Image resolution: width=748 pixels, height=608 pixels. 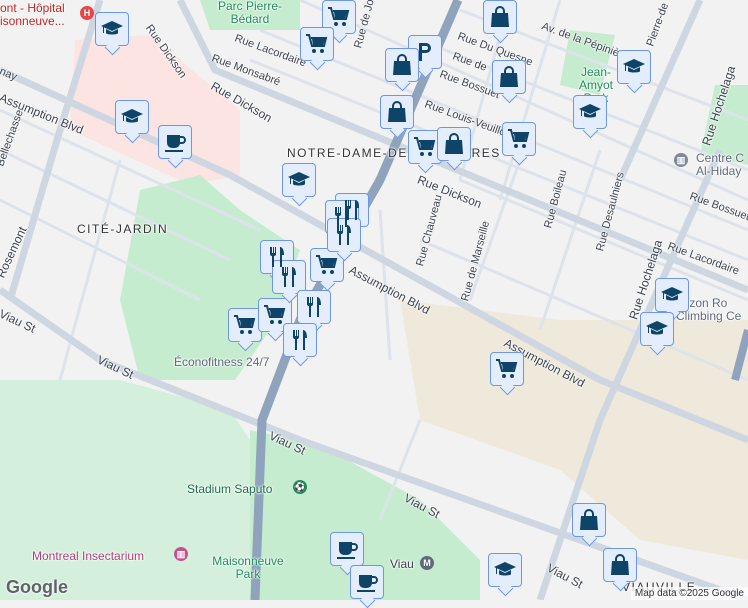 I want to click on metro-icon: M, so click(x=427, y=563).